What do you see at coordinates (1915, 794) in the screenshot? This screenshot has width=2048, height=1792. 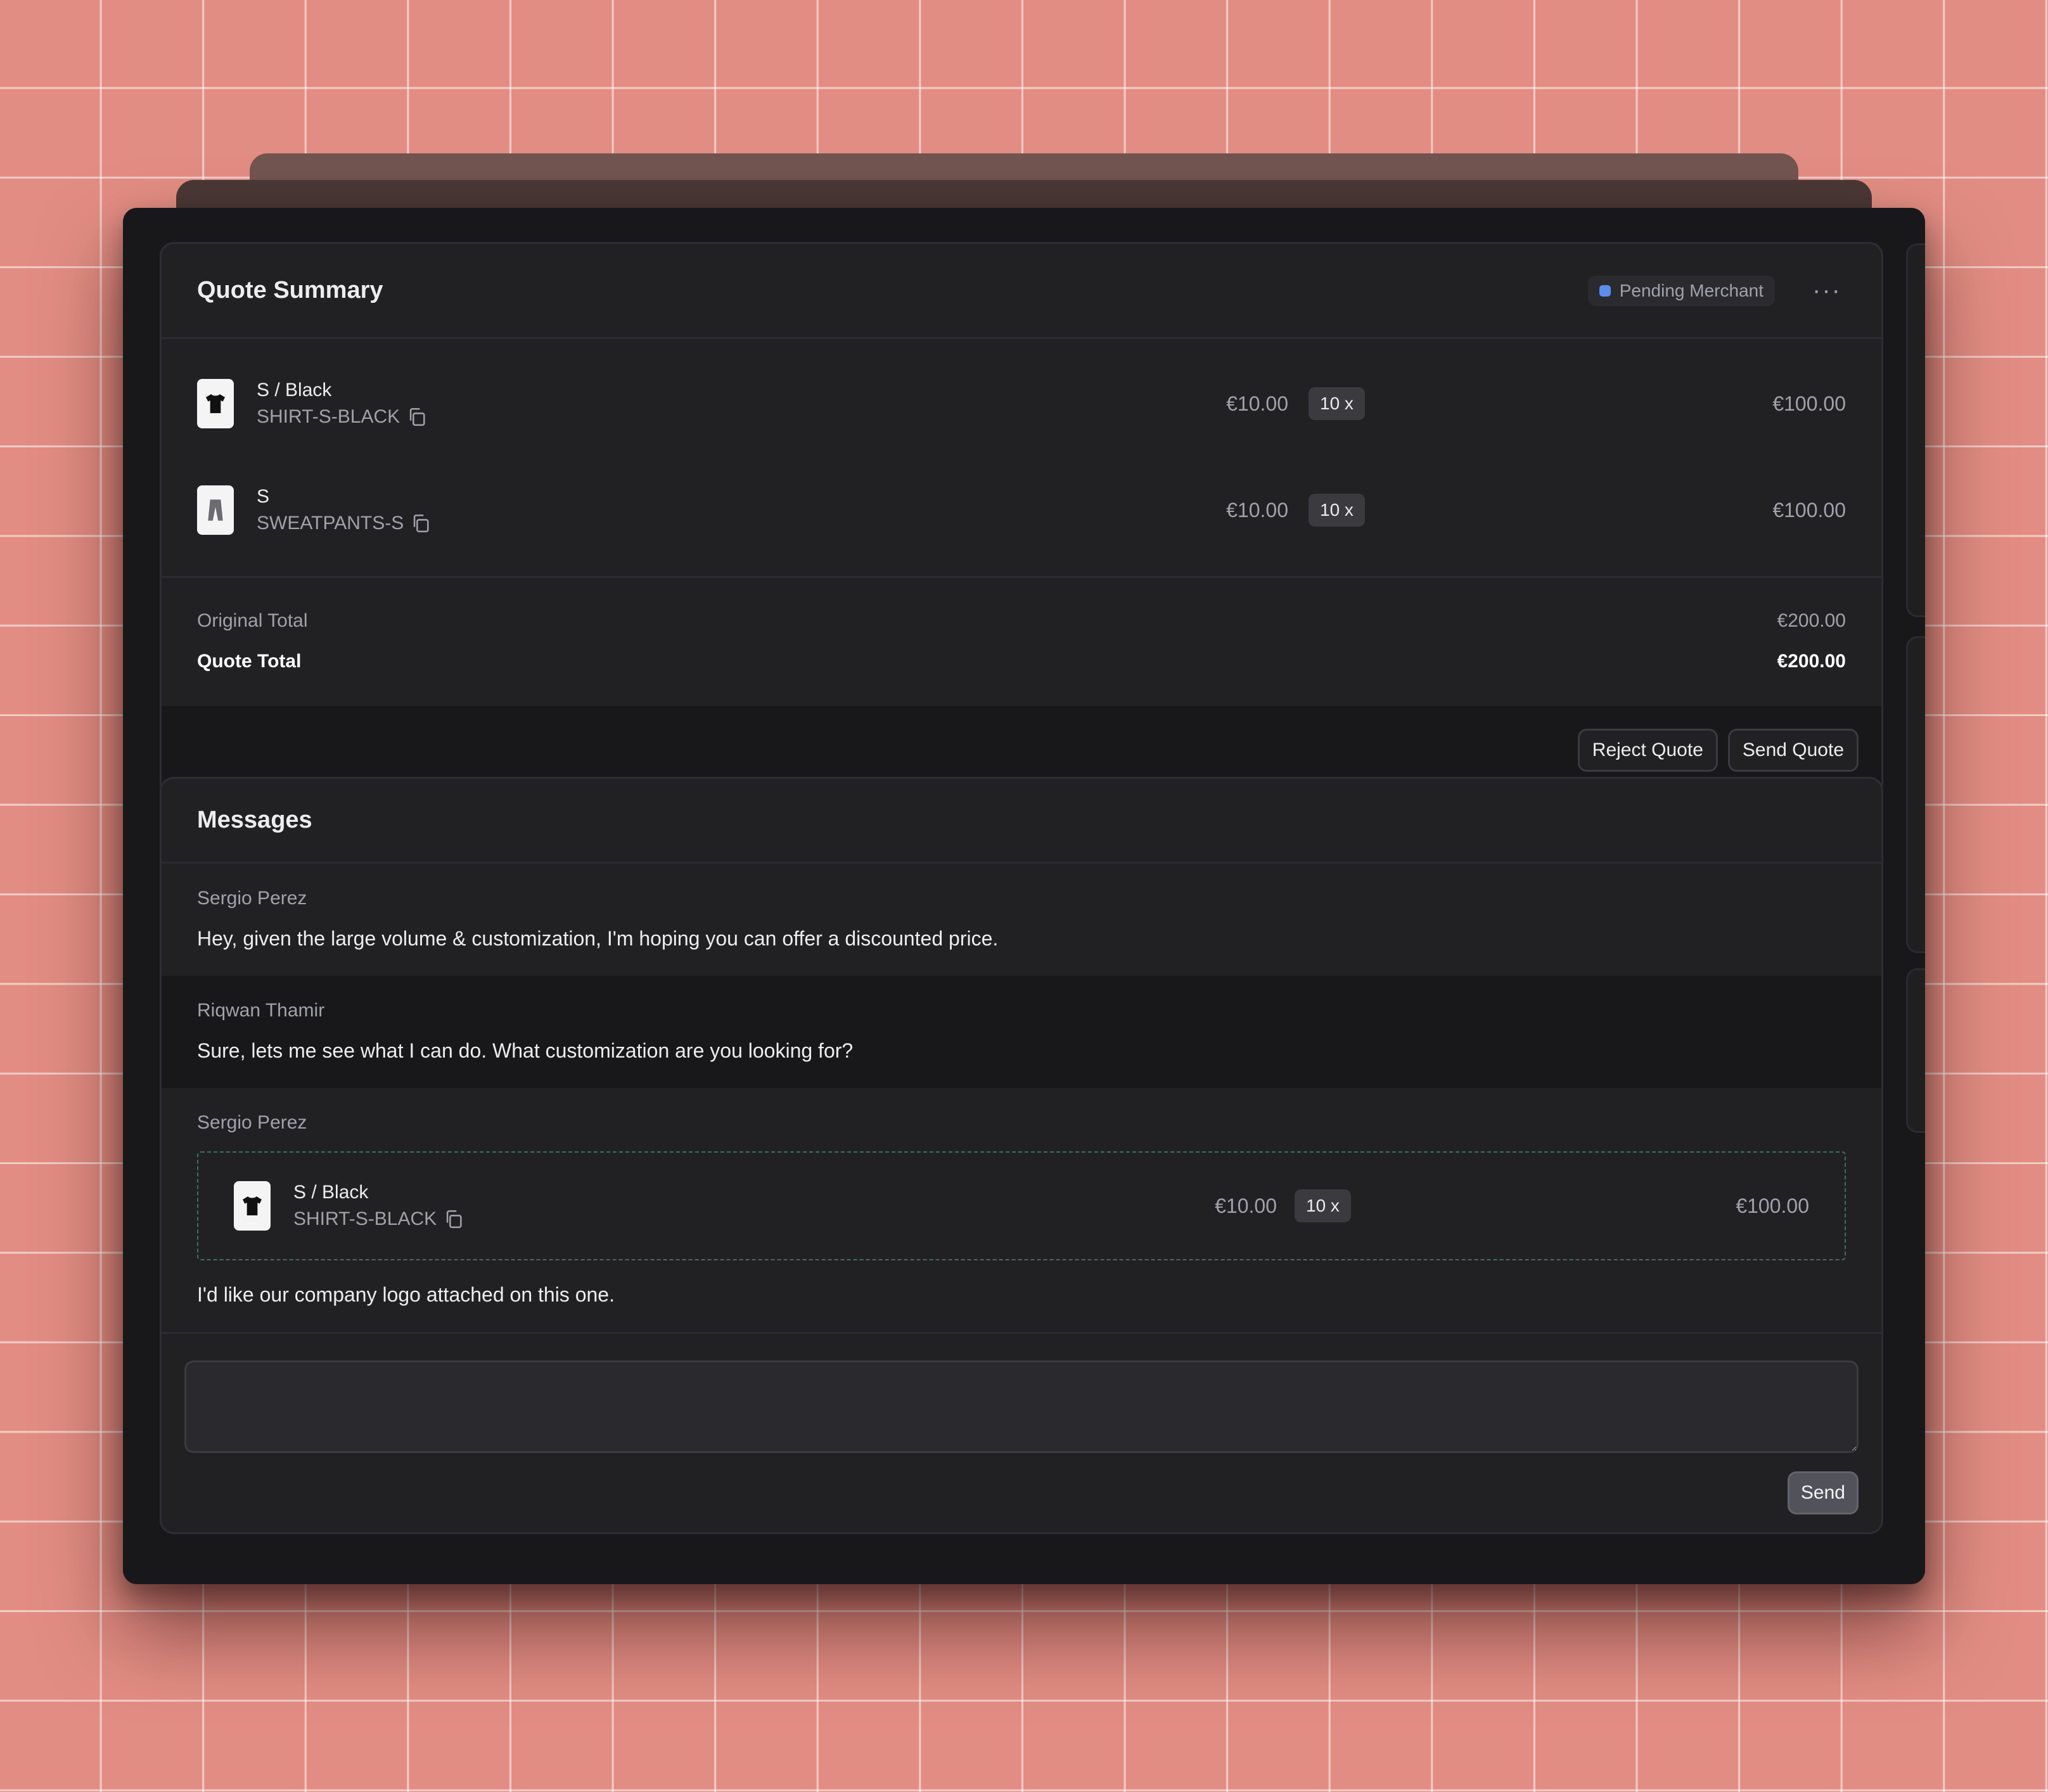 I see `side-panel-edge-middle` at bounding box center [1915, 794].